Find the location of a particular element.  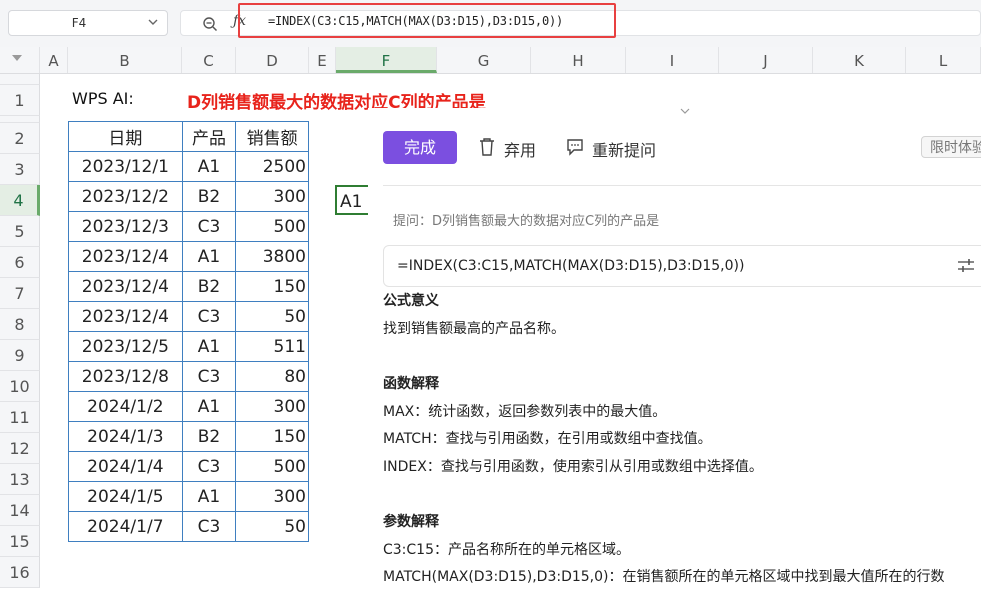

column-header-d: D is located at coordinates (272, 60).